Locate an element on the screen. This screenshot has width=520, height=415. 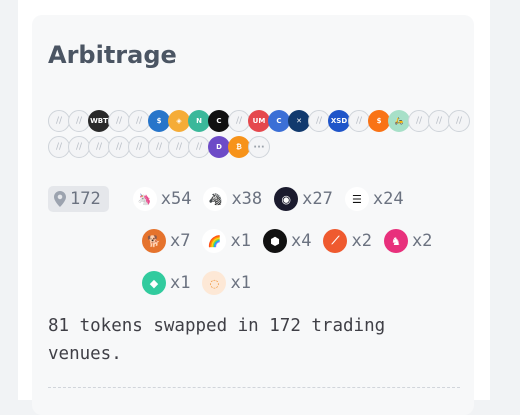
location-pin-icon is located at coordinates (60, 199).